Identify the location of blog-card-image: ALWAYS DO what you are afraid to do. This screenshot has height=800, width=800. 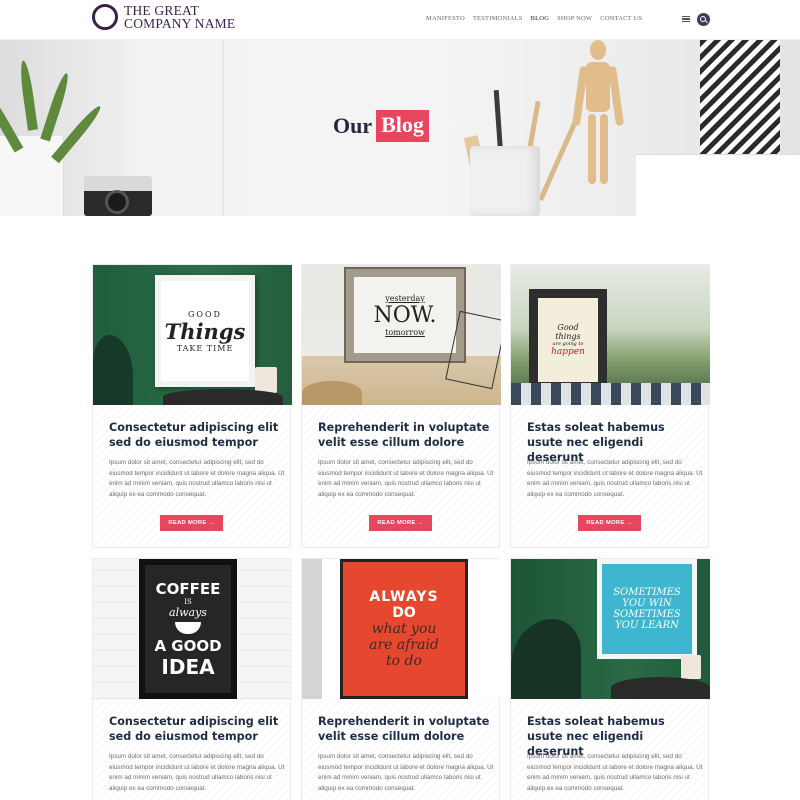
(401, 629).